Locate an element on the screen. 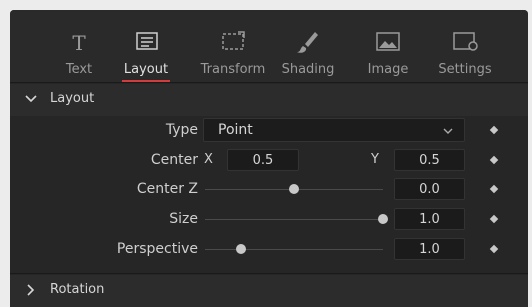 The height and width of the screenshot is (307, 532). section-title: Rotation is located at coordinates (77, 289).